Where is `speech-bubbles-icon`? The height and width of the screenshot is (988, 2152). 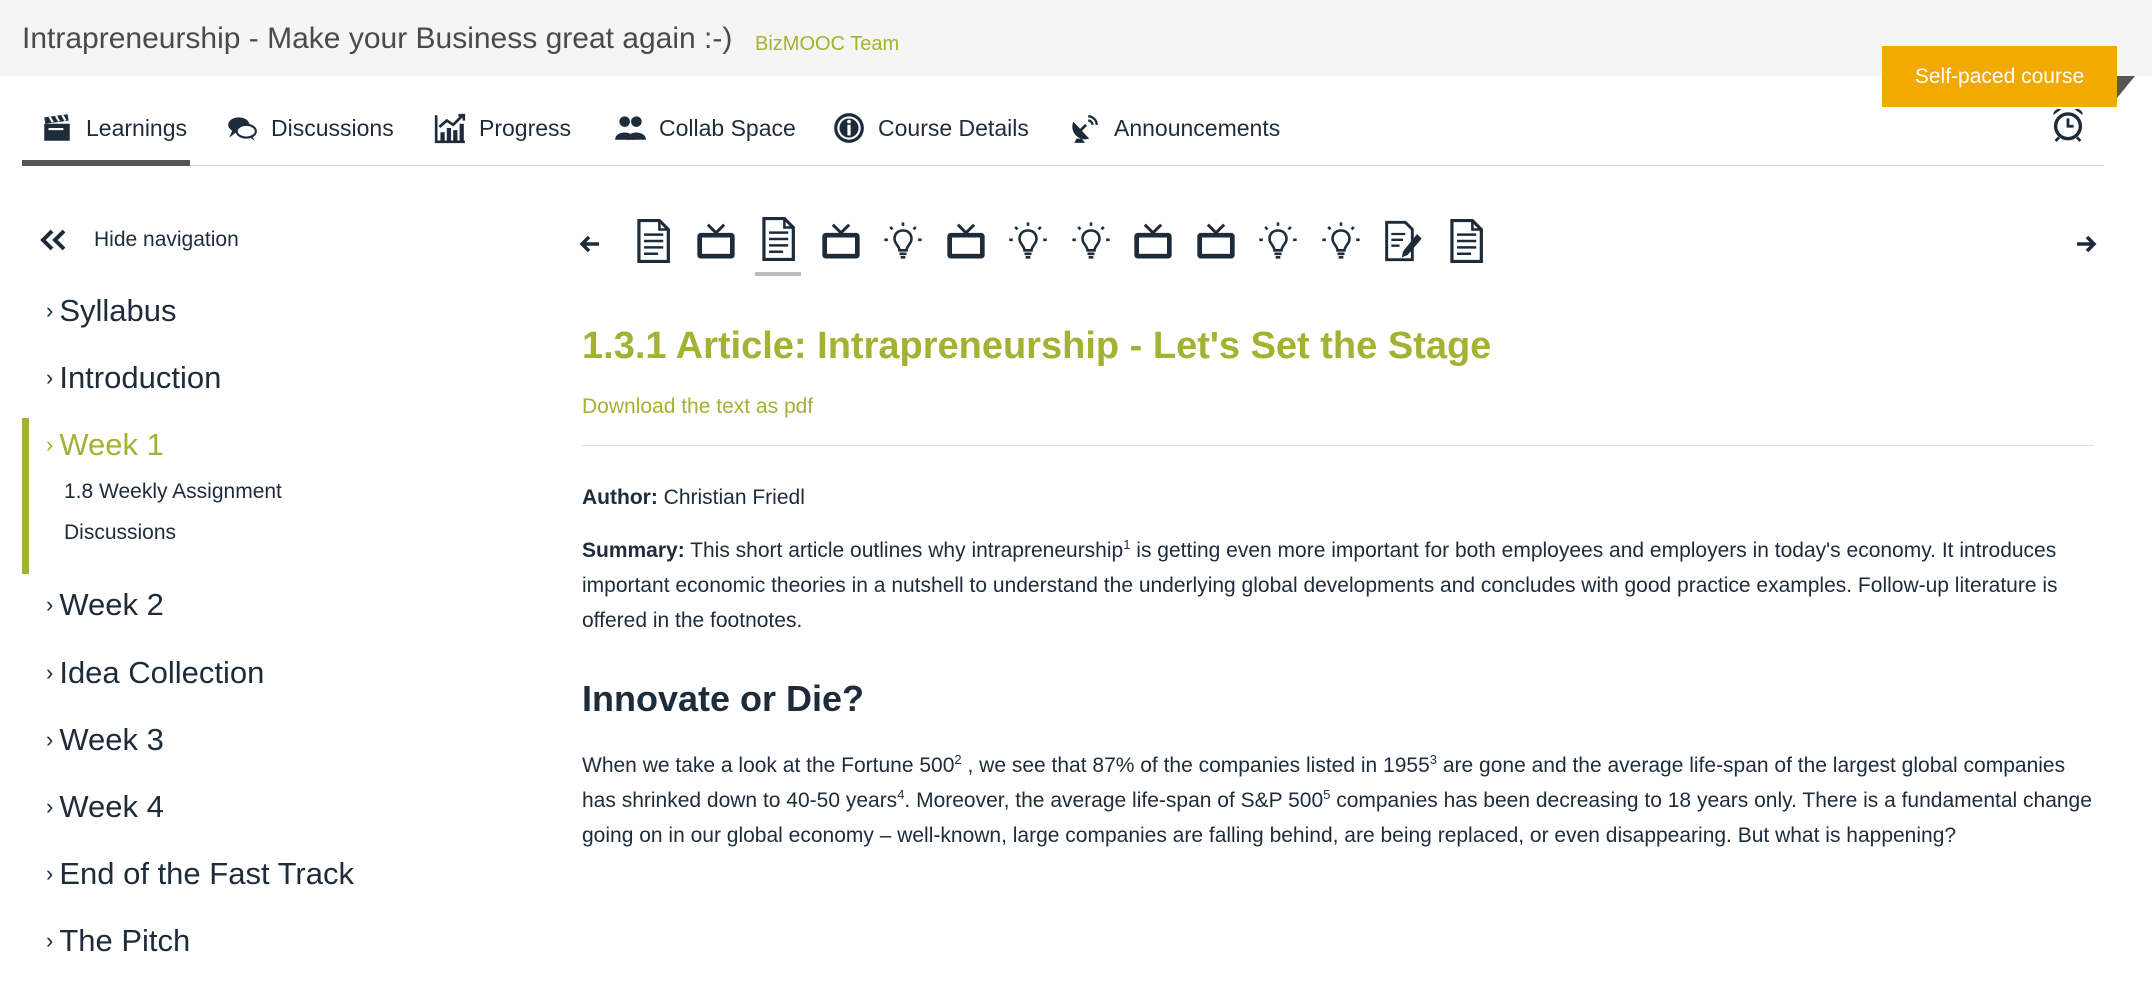 speech-bubbles-icon is located at coordinates (242, 129).